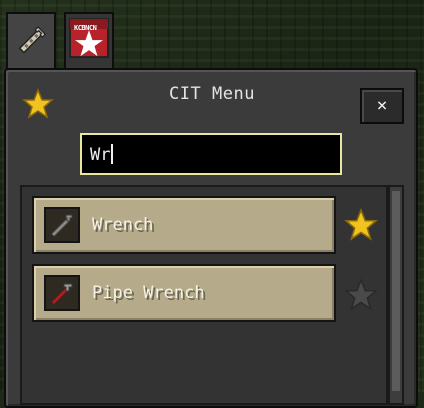 The width and height of the screenshot is (424, 408). I want to click on list-item-pipe-wrench: Pipe Wrench, so click(184, 293).